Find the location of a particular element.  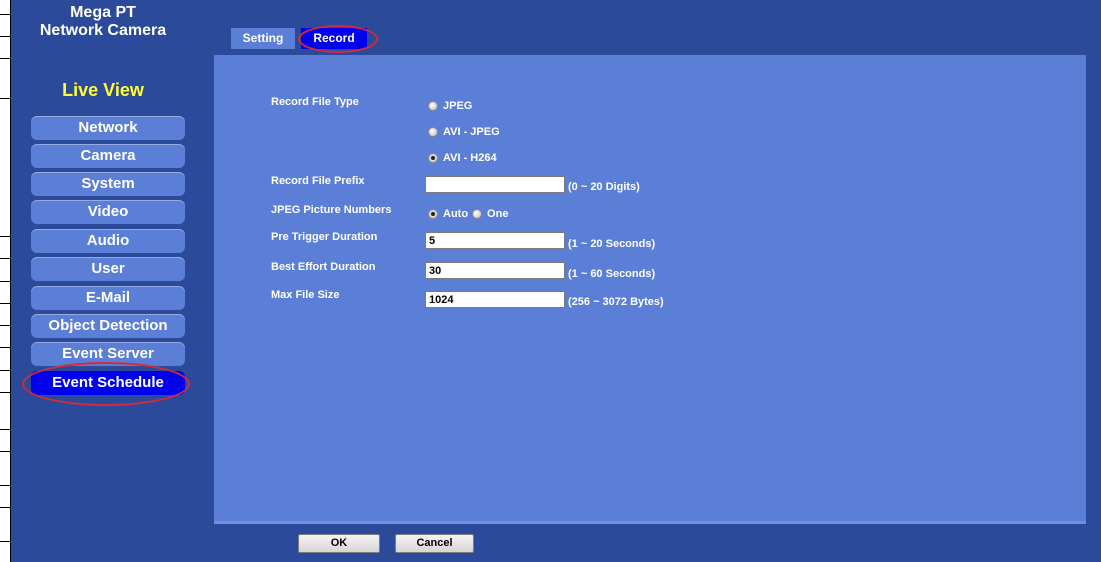

radio-avi-jpeg: AVI - JPEG is located at coordinates (464, 132).